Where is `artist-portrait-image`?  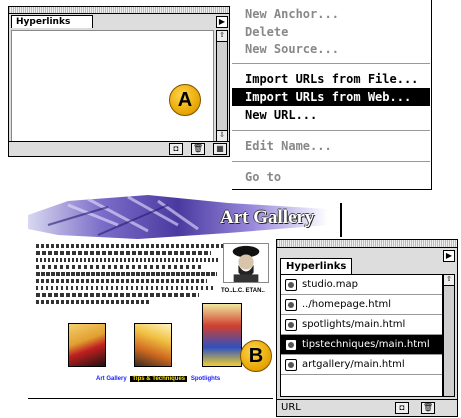
artist-portrait-image is located at coordinates (246, 263).